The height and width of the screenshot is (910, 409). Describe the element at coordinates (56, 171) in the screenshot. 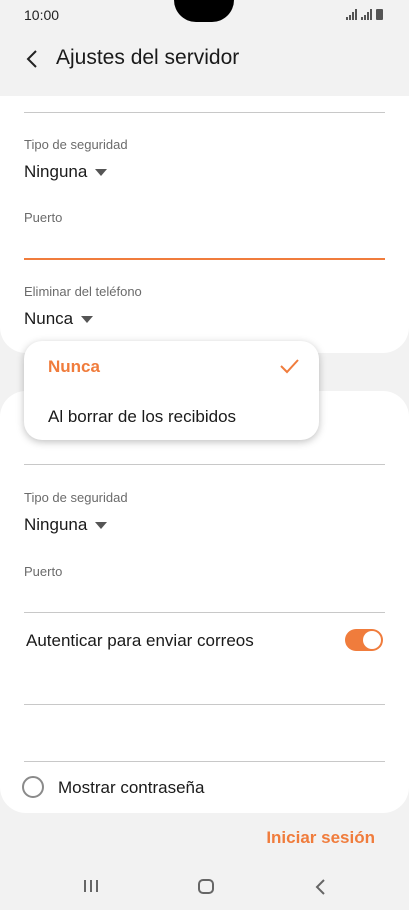

I see `incoming-security-value: Ninguna` at that location.